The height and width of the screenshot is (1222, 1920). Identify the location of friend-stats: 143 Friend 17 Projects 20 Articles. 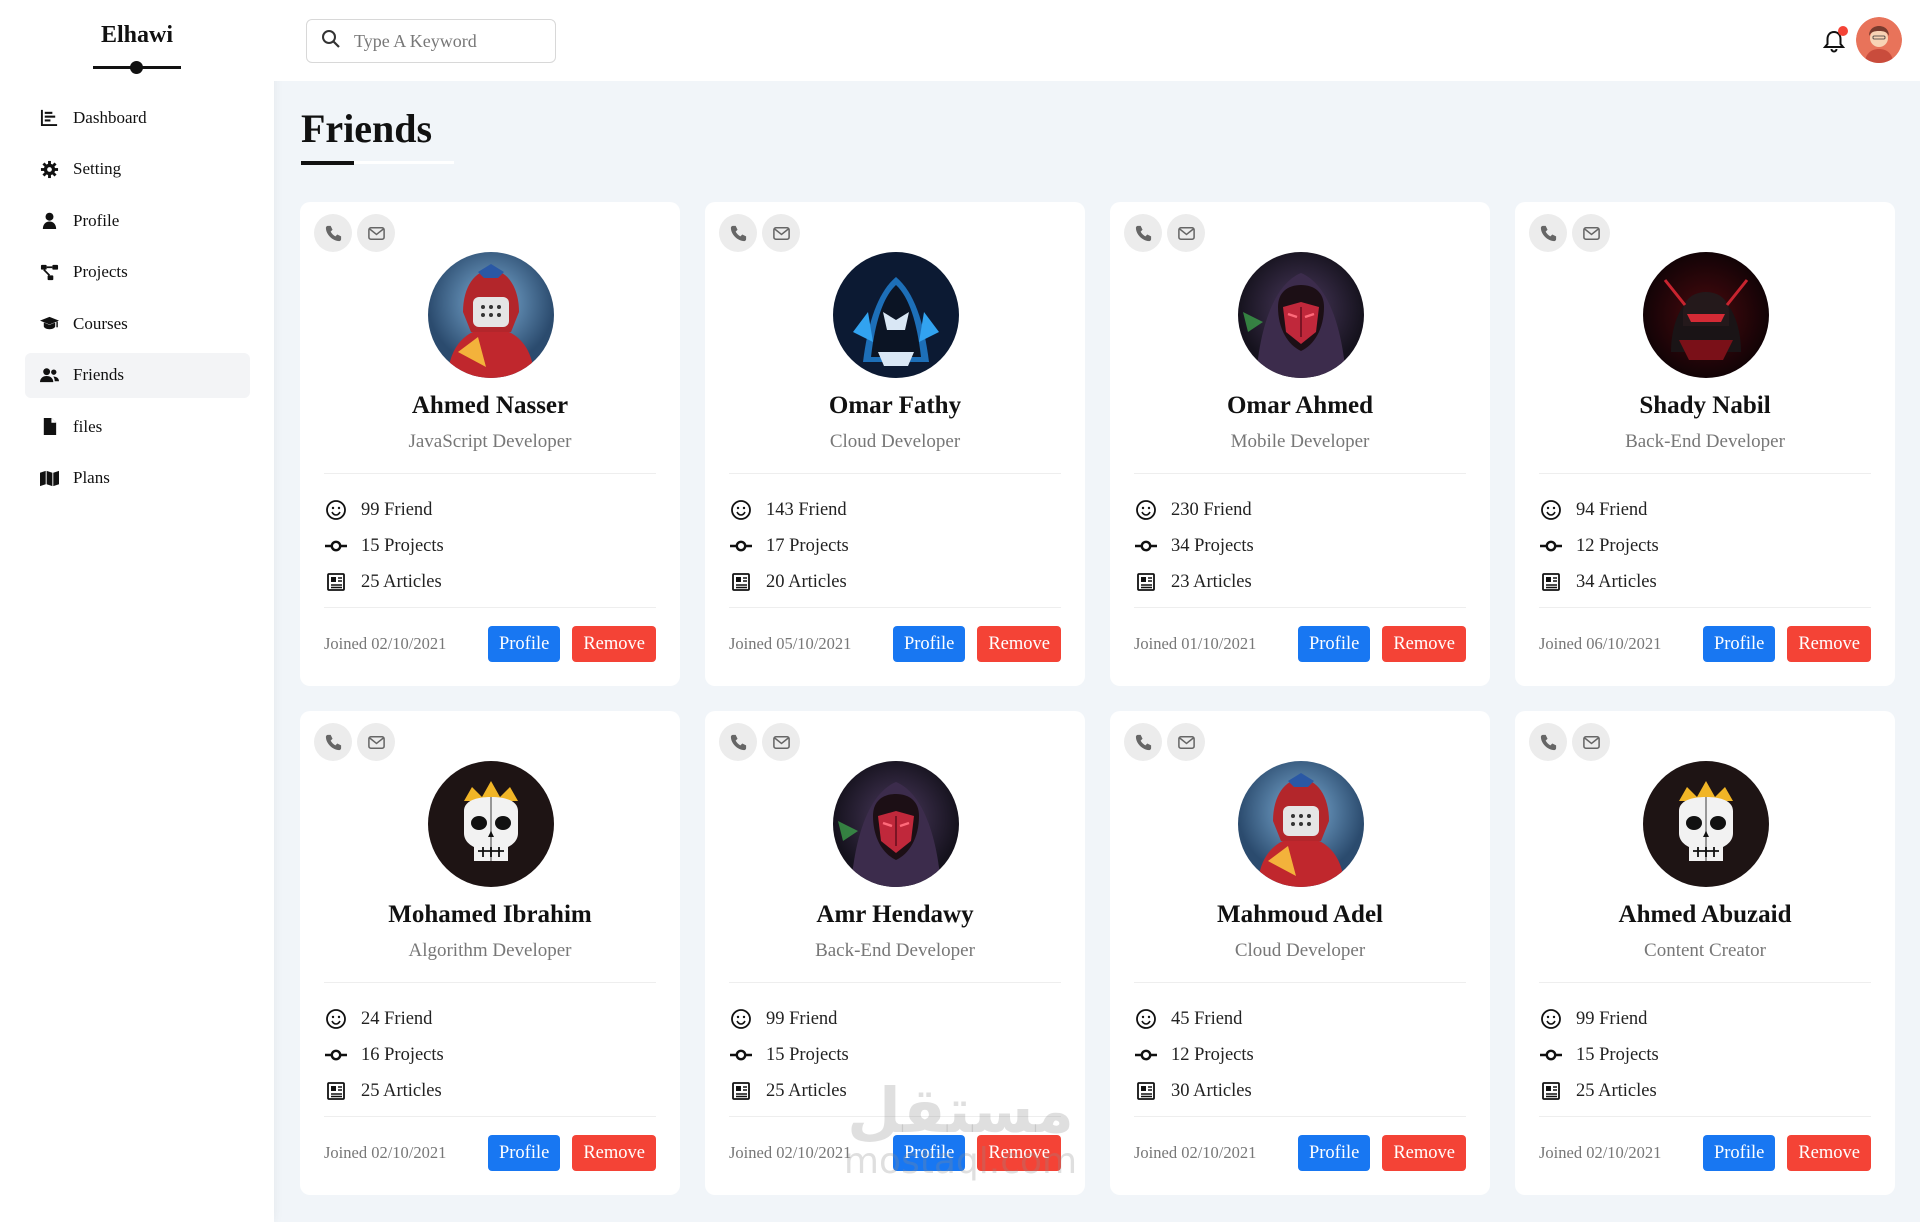
(894, 546).